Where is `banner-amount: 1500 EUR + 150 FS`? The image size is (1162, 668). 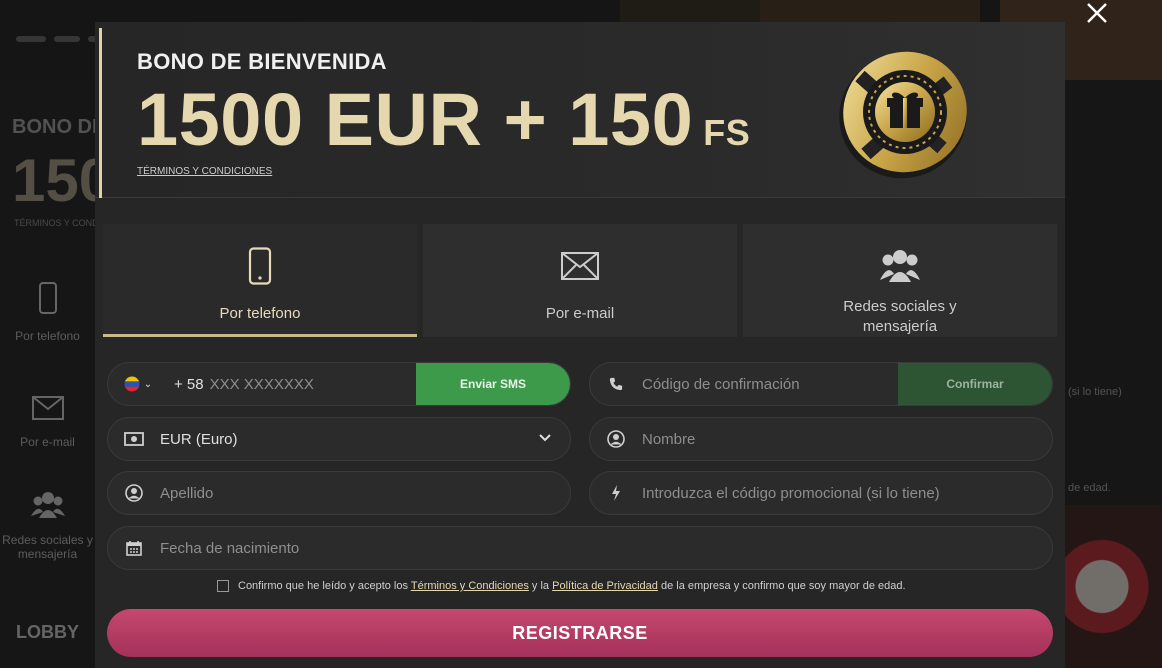
banner-amount: 1500 EUR + 150 FS is located at coordinates (443, 126).